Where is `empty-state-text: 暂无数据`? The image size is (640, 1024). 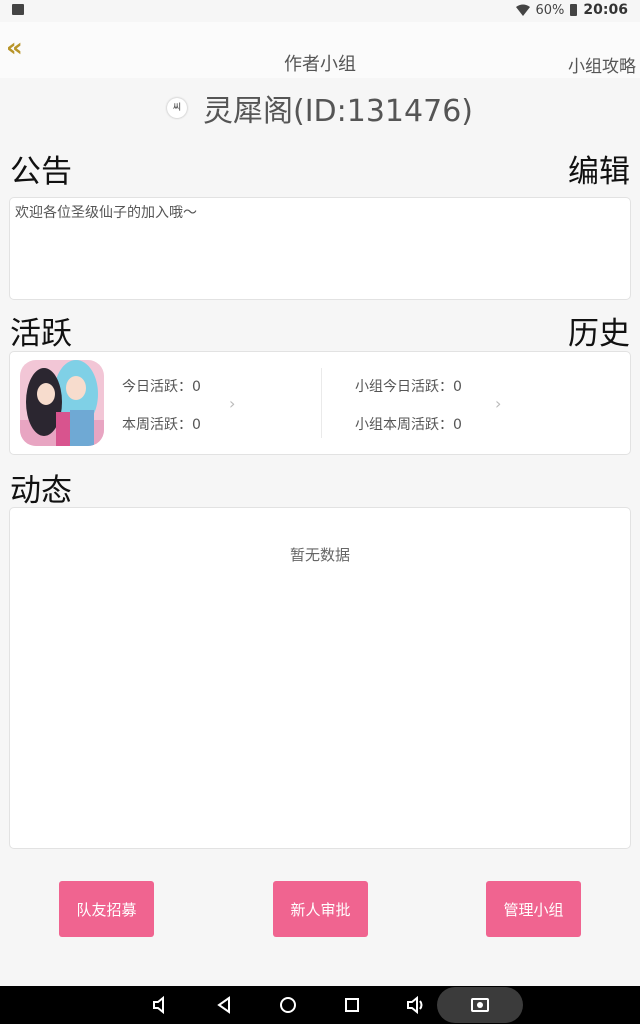
empty-state-text: 暂无数据 is located at coordinates (319, 555).